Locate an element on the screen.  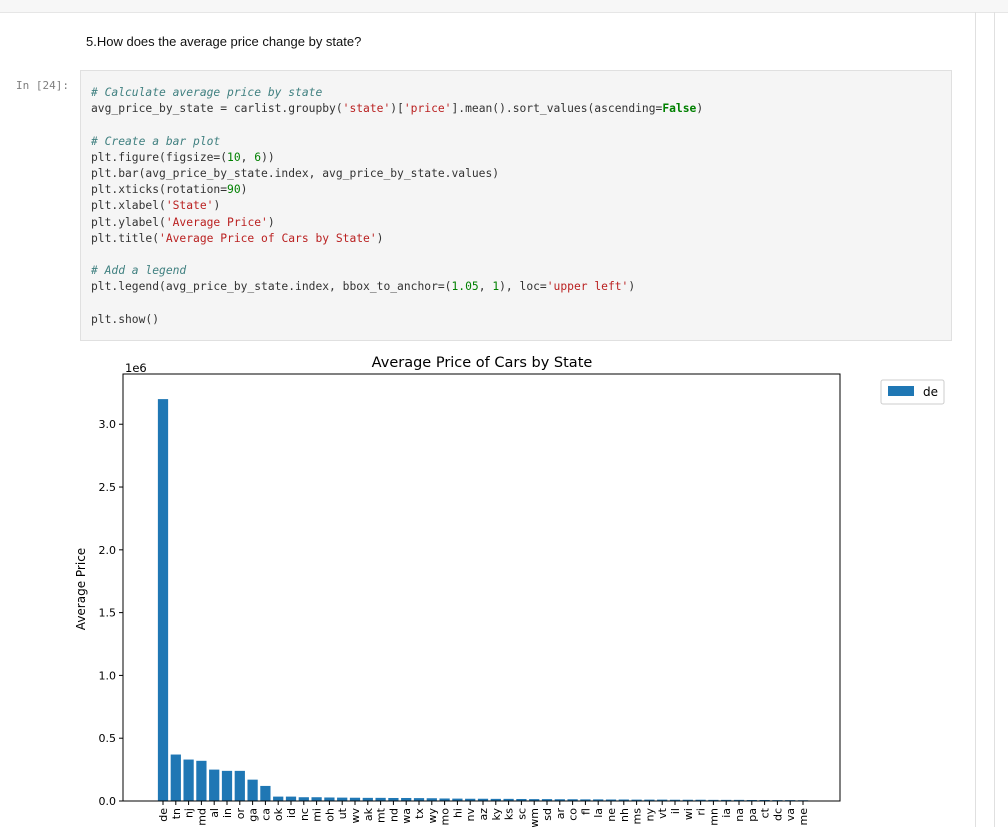
bar-nc is located at coordinates (303, 799).